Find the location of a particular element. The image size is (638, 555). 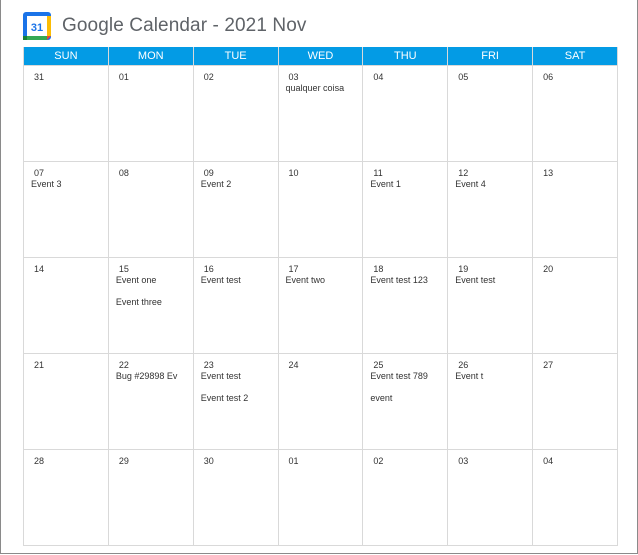

event-item: Event three is located at coordinates (154, 302).